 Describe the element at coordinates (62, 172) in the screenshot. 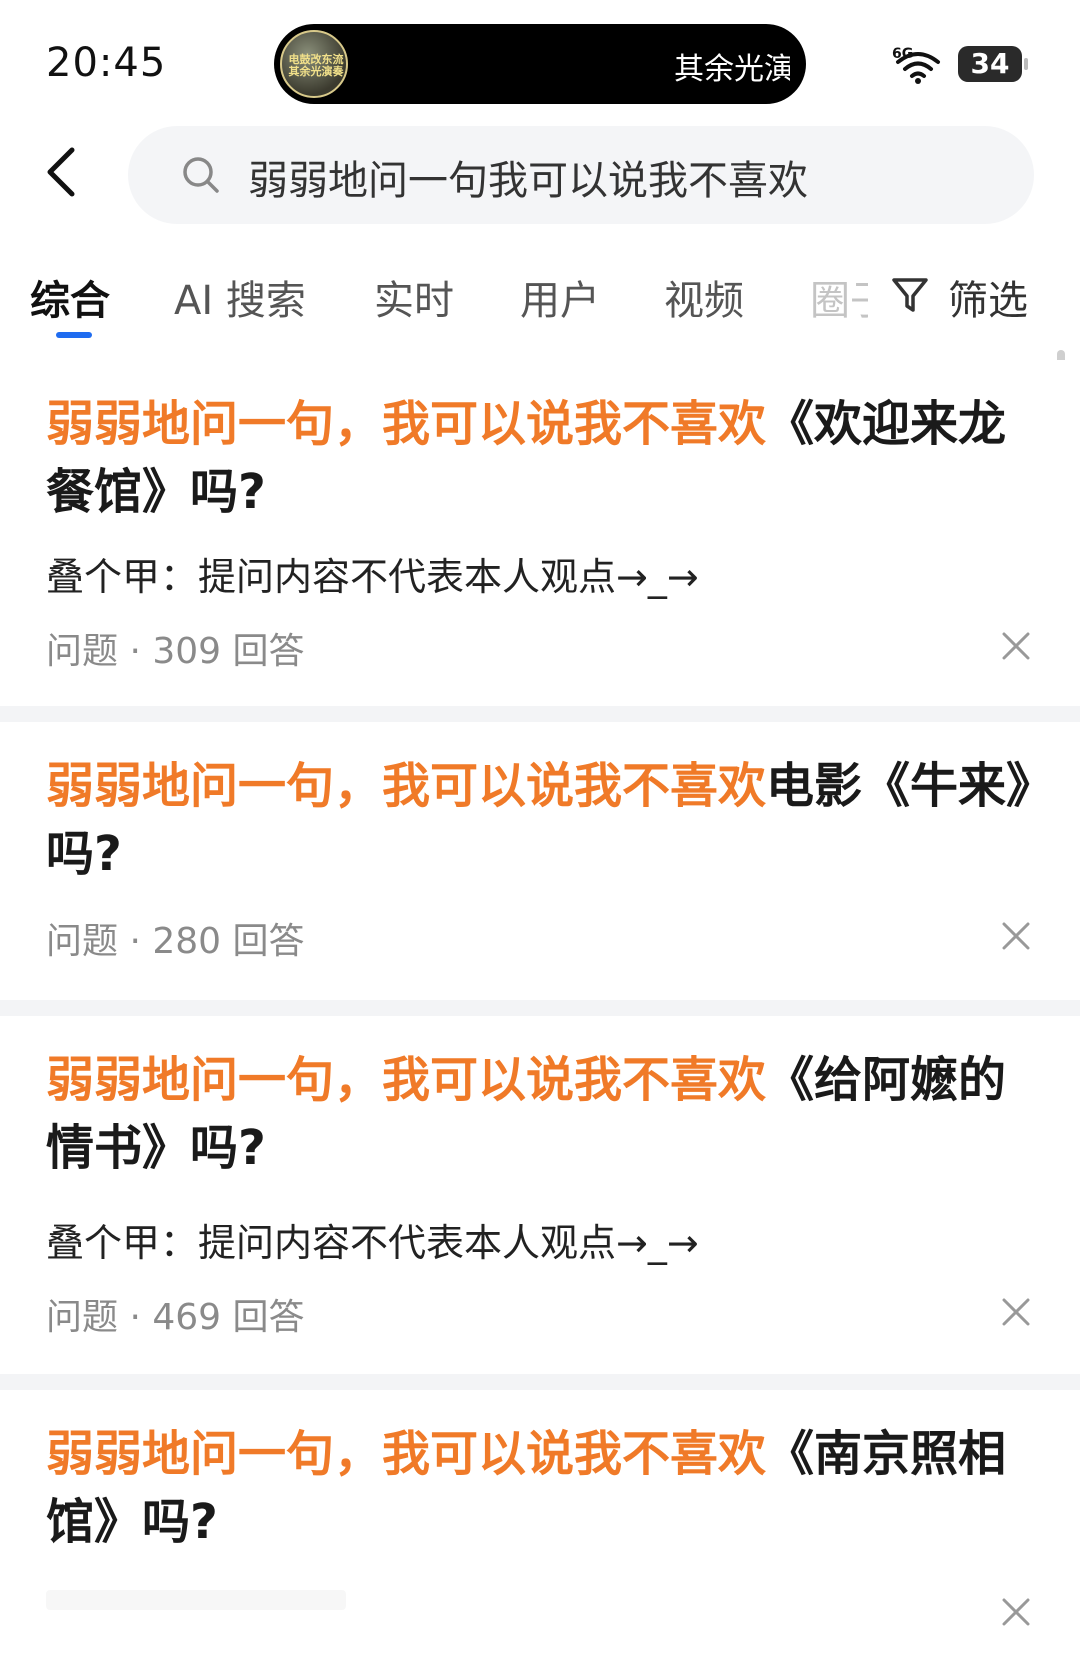

I see `chevron-left-icon` at that location.